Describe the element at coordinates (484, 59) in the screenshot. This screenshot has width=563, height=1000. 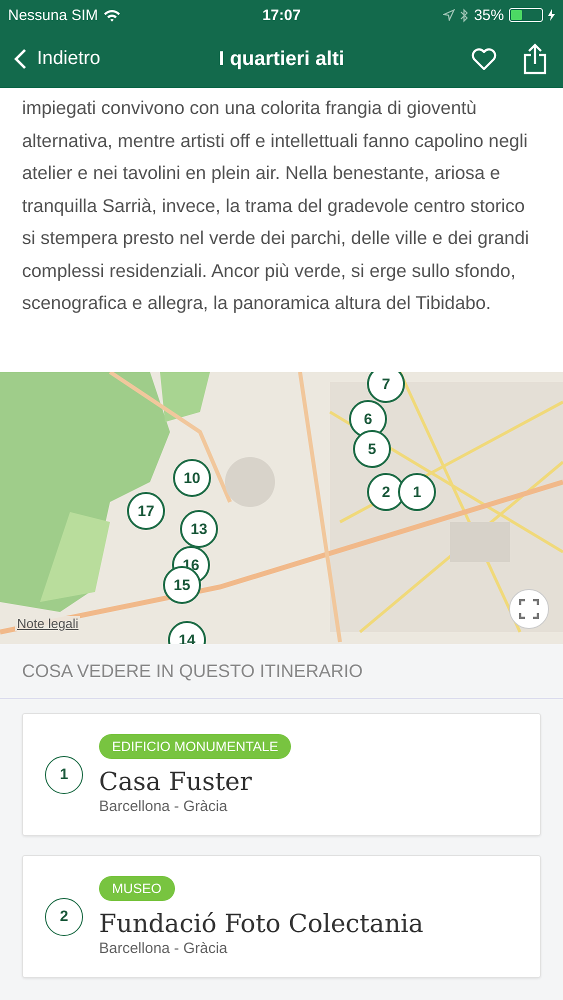
I see `heart-icon` at that location.